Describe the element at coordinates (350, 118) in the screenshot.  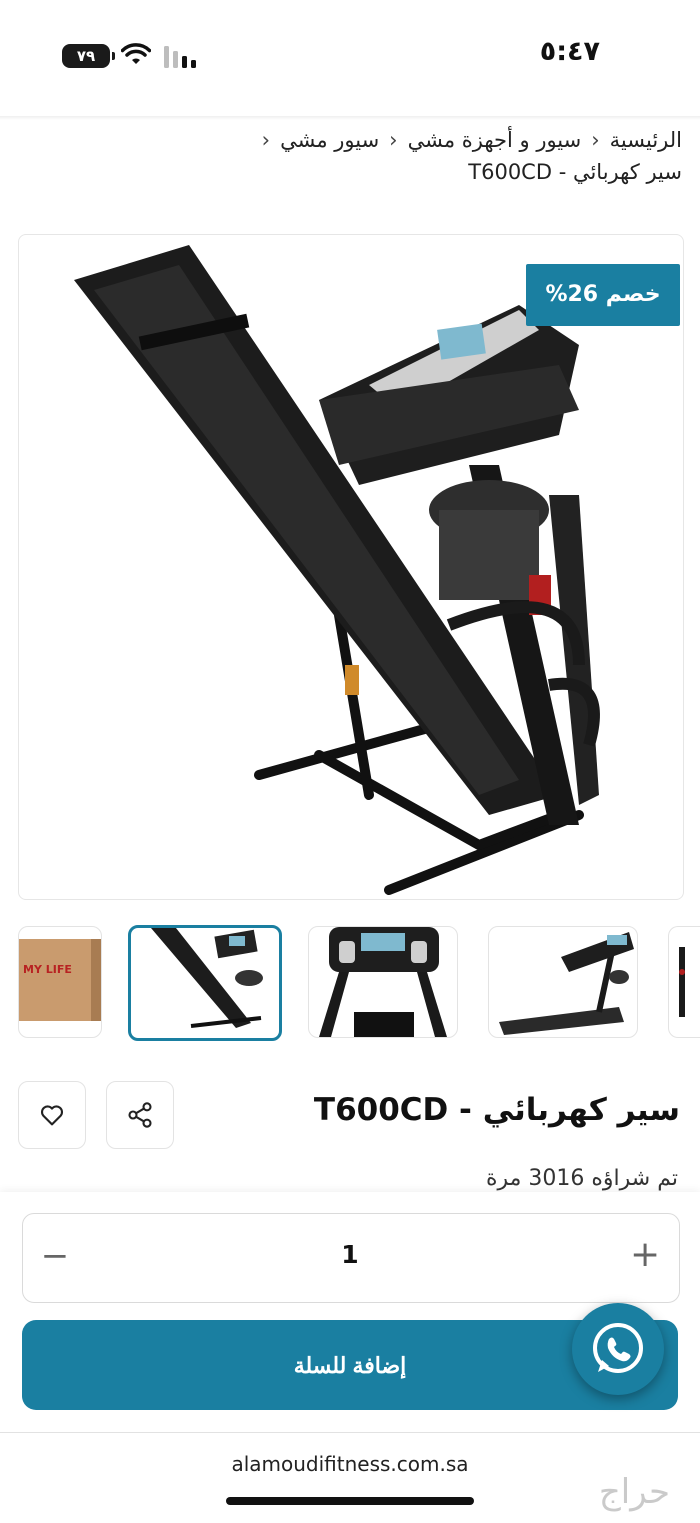
I see `header-divider` at that location.